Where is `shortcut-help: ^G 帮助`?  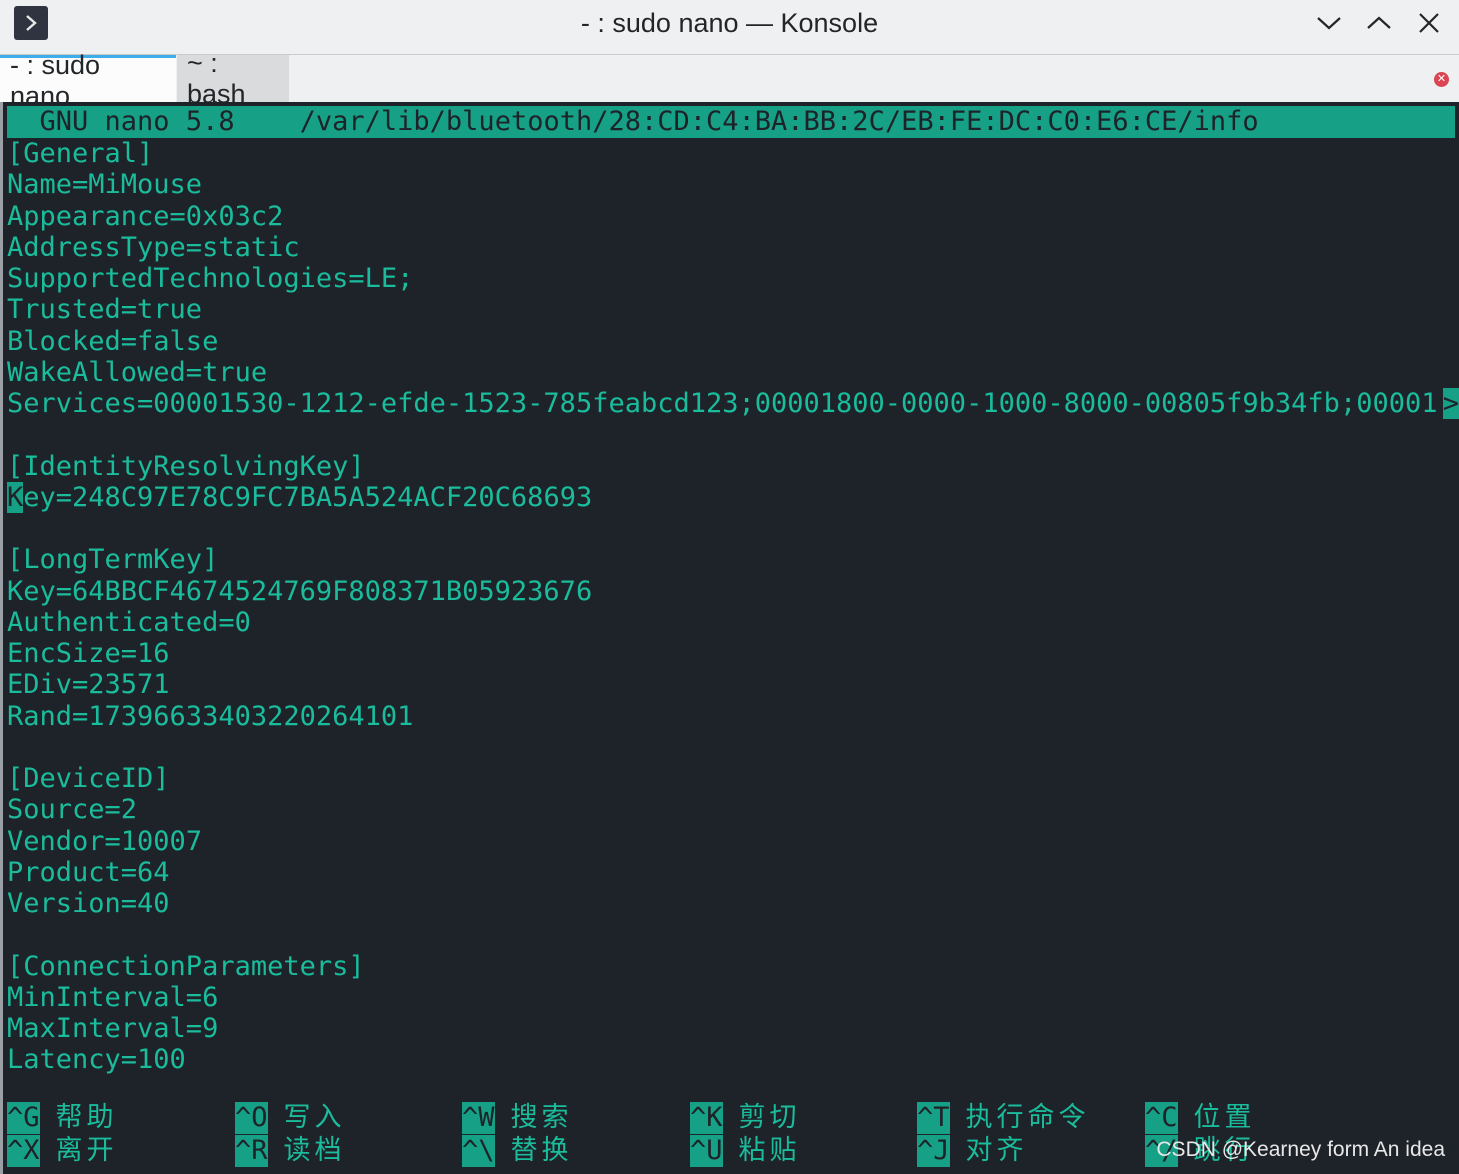
shortcut-help: ^G 帮助 is located at coordinates (62, 1118).